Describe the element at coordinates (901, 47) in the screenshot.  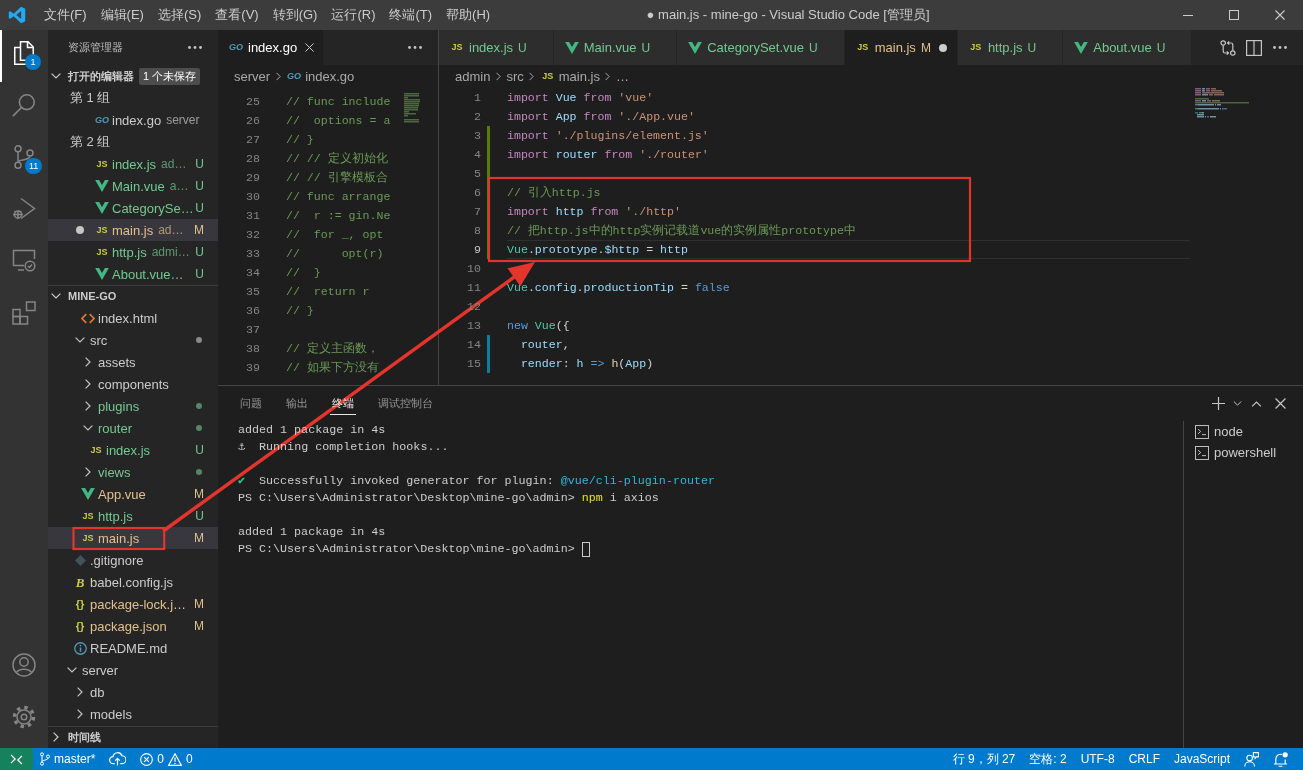
I see `editor-tab: JS main.js M` at that location.